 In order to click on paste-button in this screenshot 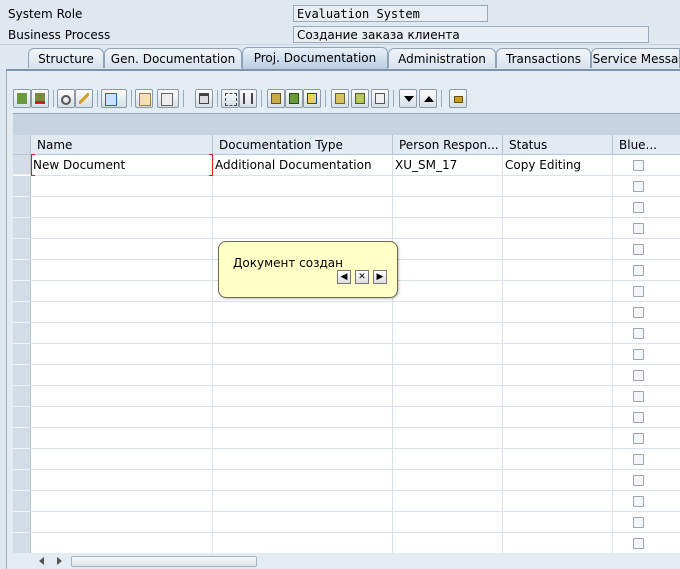, I will do `click(144, 98)`.